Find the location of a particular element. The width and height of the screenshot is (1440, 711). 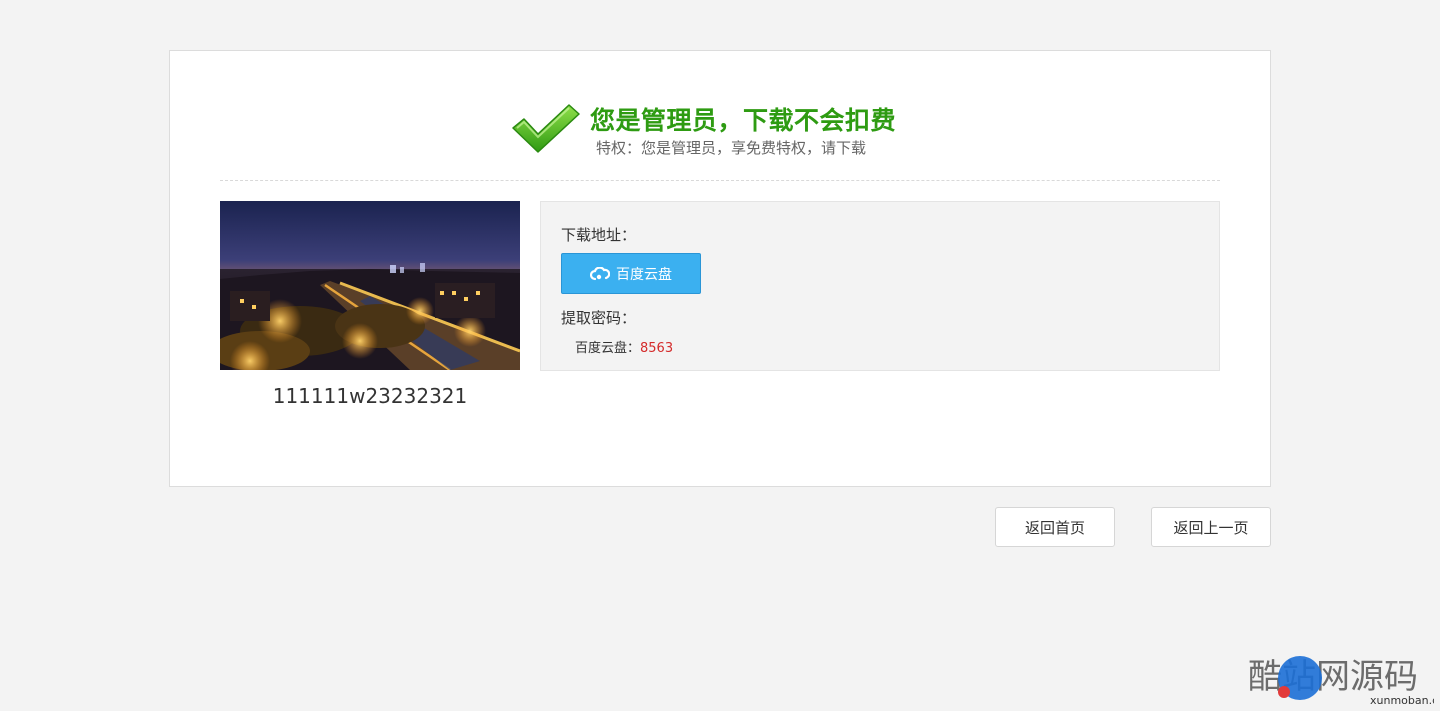

watermark-subtext: xunmoban.com is located at coordinates (1402, 700).